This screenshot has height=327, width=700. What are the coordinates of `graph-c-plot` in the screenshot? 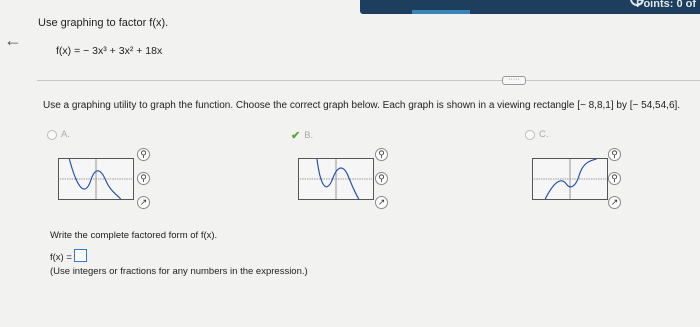 It's located at (570, 179).